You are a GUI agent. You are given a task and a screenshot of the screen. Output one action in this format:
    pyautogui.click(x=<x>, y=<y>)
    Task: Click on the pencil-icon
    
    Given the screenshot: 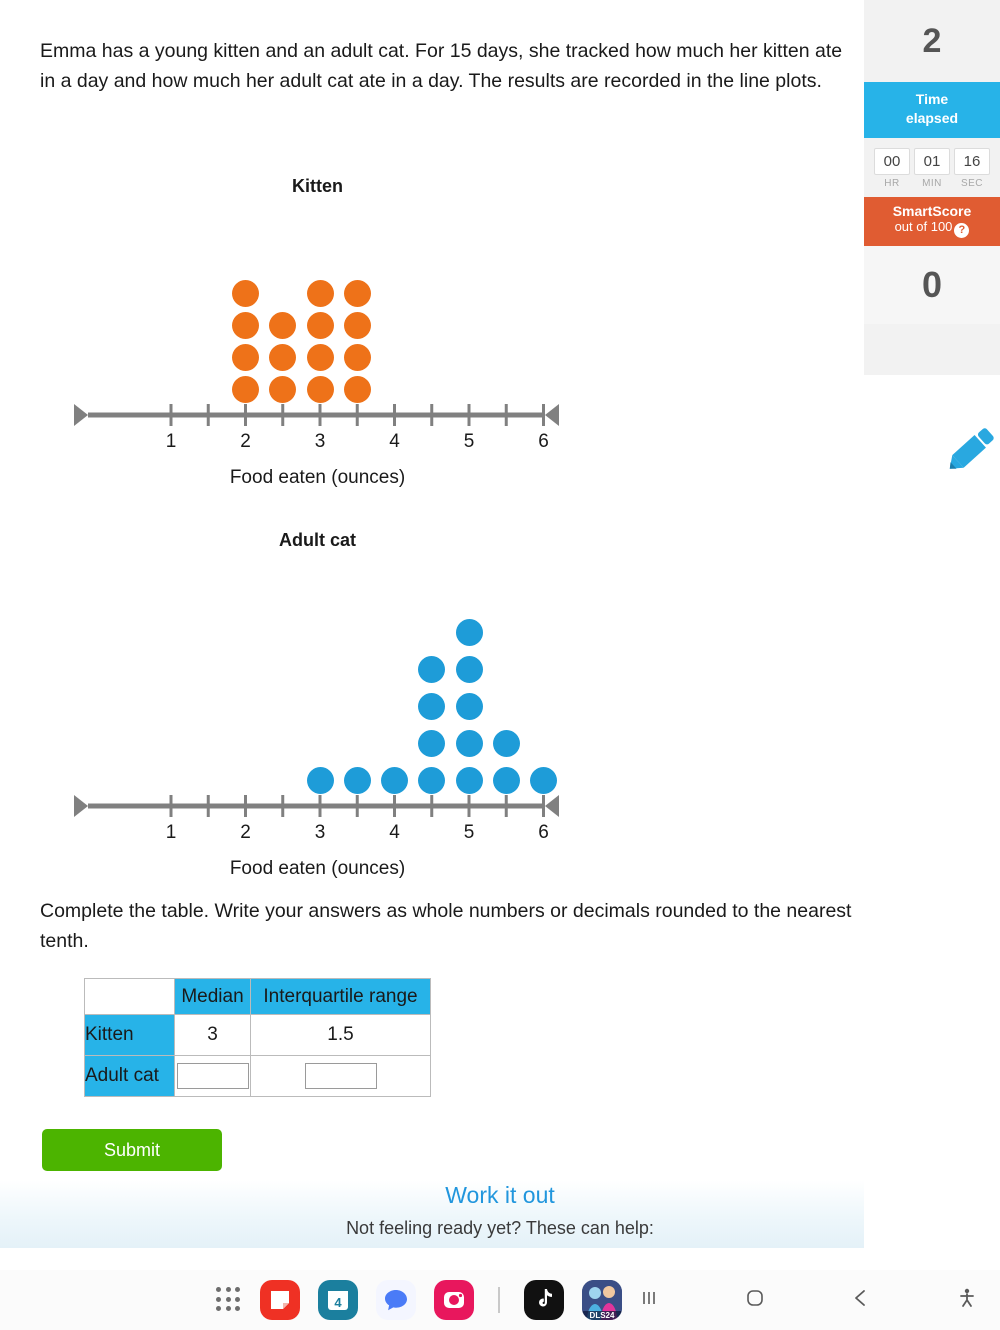 What is the action you would take?
    pyautogui.click(x=970, y=449)
    